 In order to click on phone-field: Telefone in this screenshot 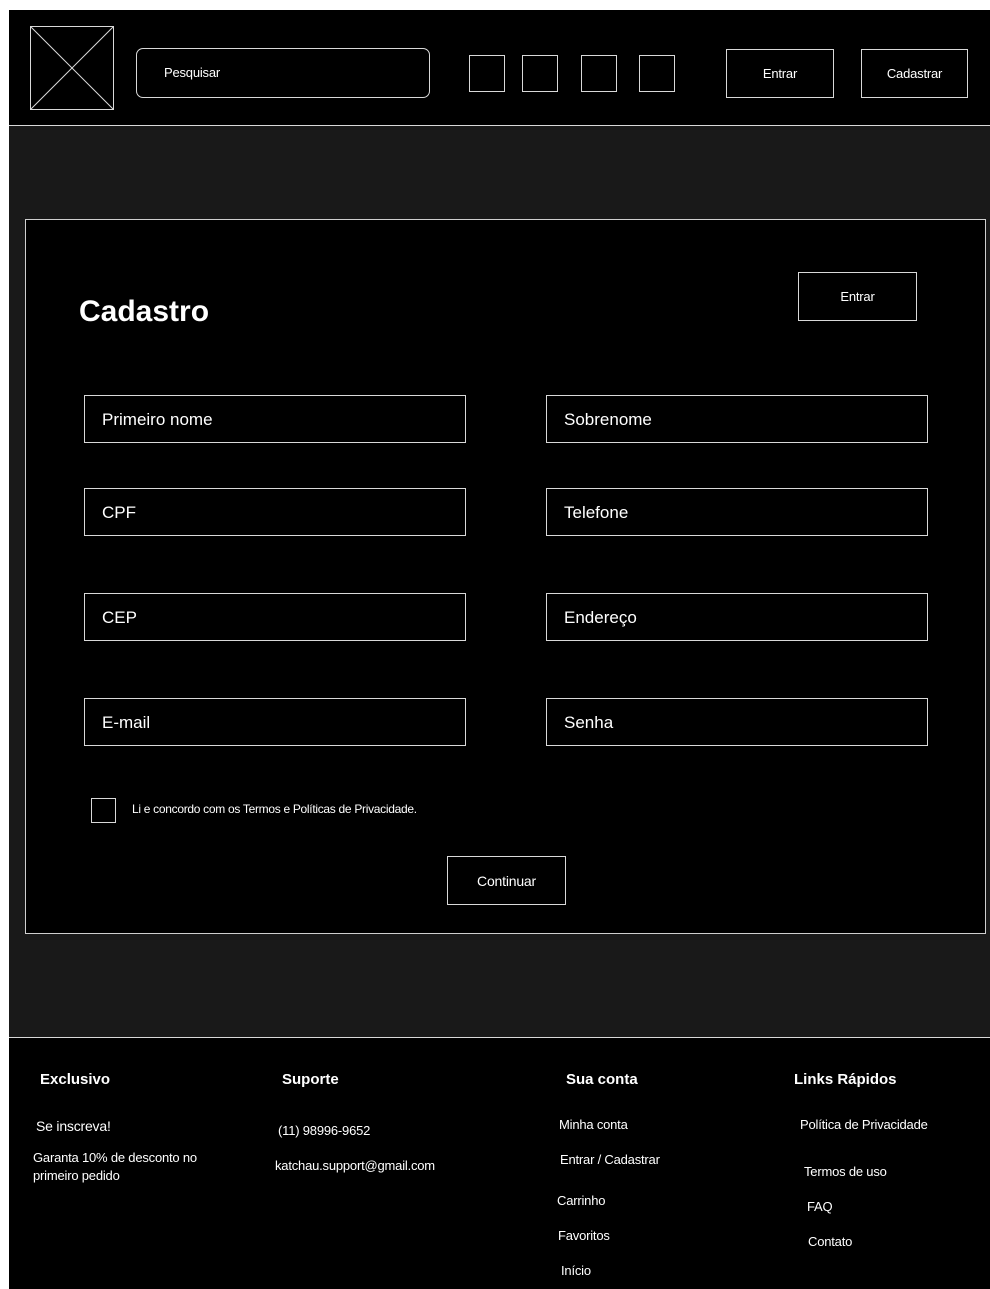, I will do `click(737, 512)`.